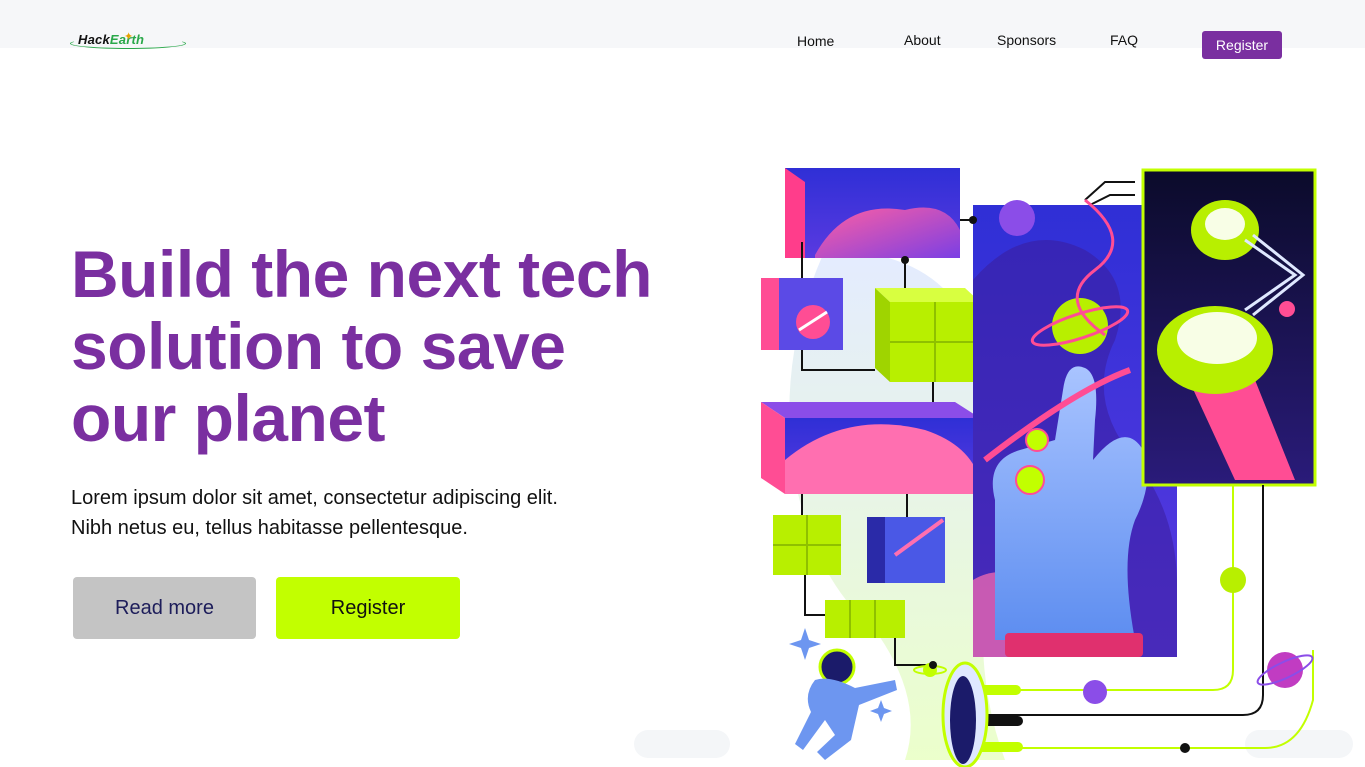  I want to click on nav-register-button: Register, so click(1242, 45).